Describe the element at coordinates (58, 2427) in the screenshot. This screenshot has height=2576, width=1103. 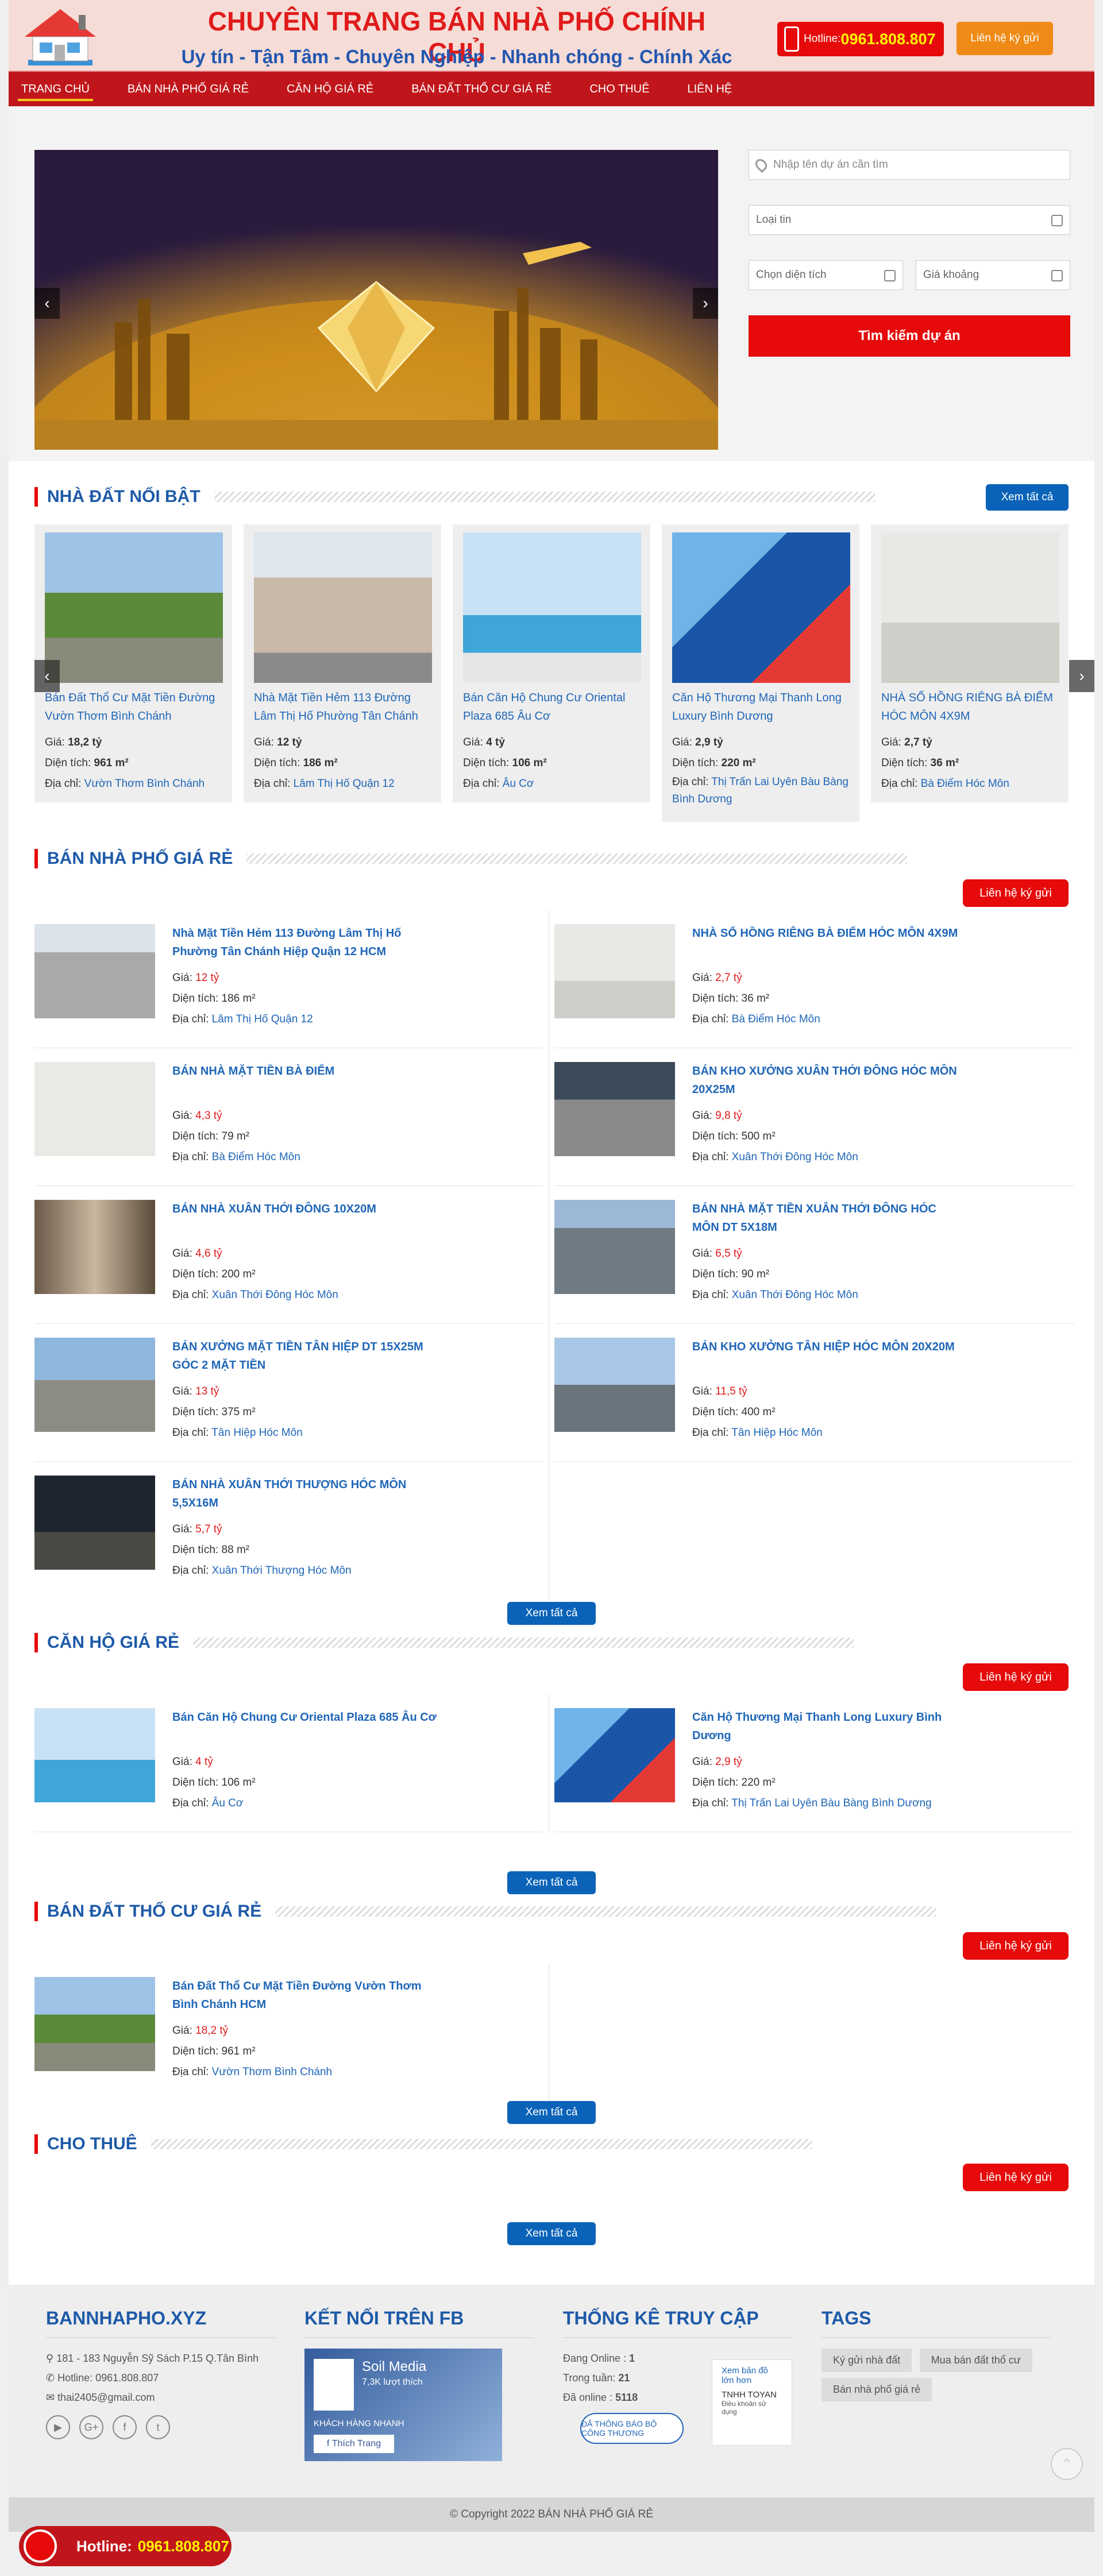
I see `youtube-icon: ▶` at that location.